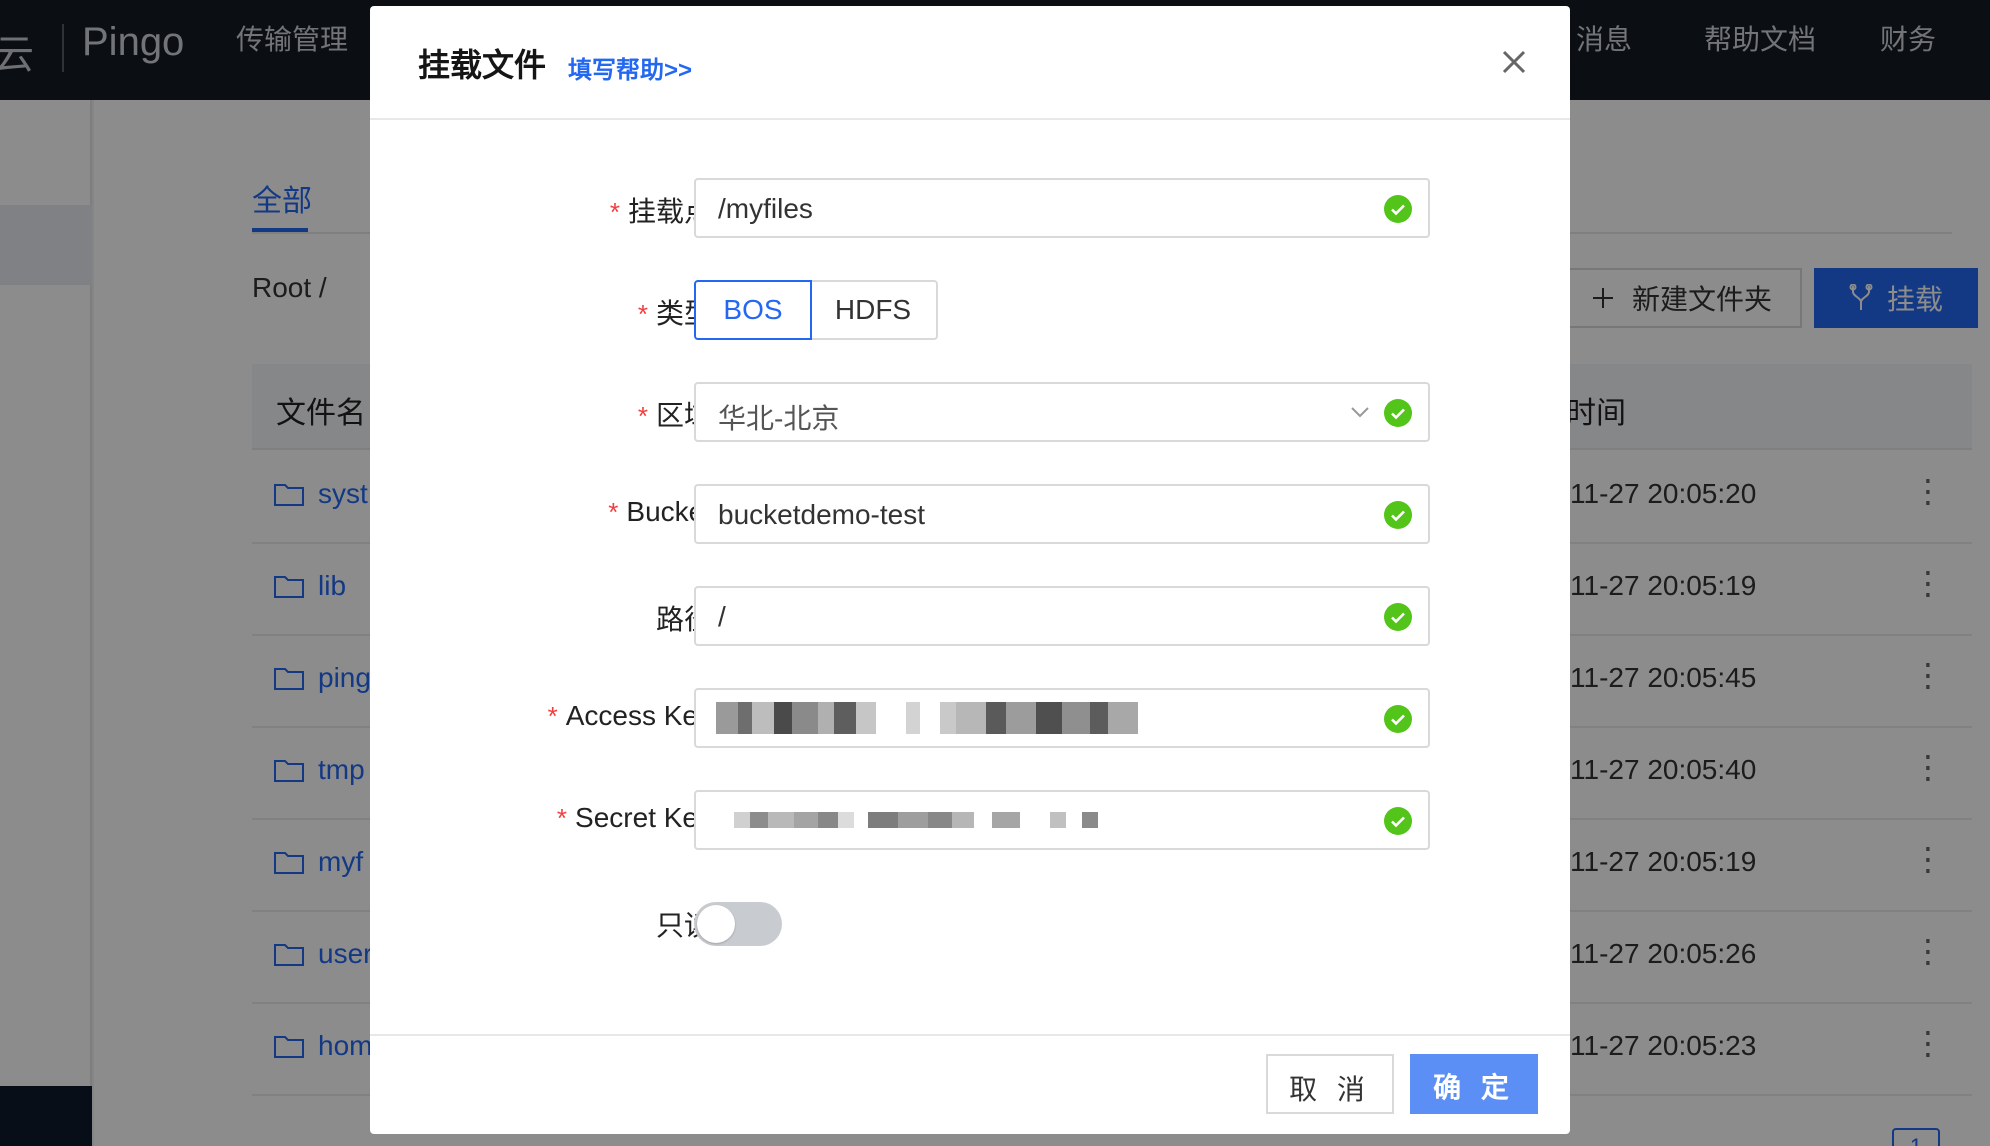 The height and width of the screenshot is (1146, 1990). I want to click on bucket-value: bucketdemo-test, so click(821, 514).